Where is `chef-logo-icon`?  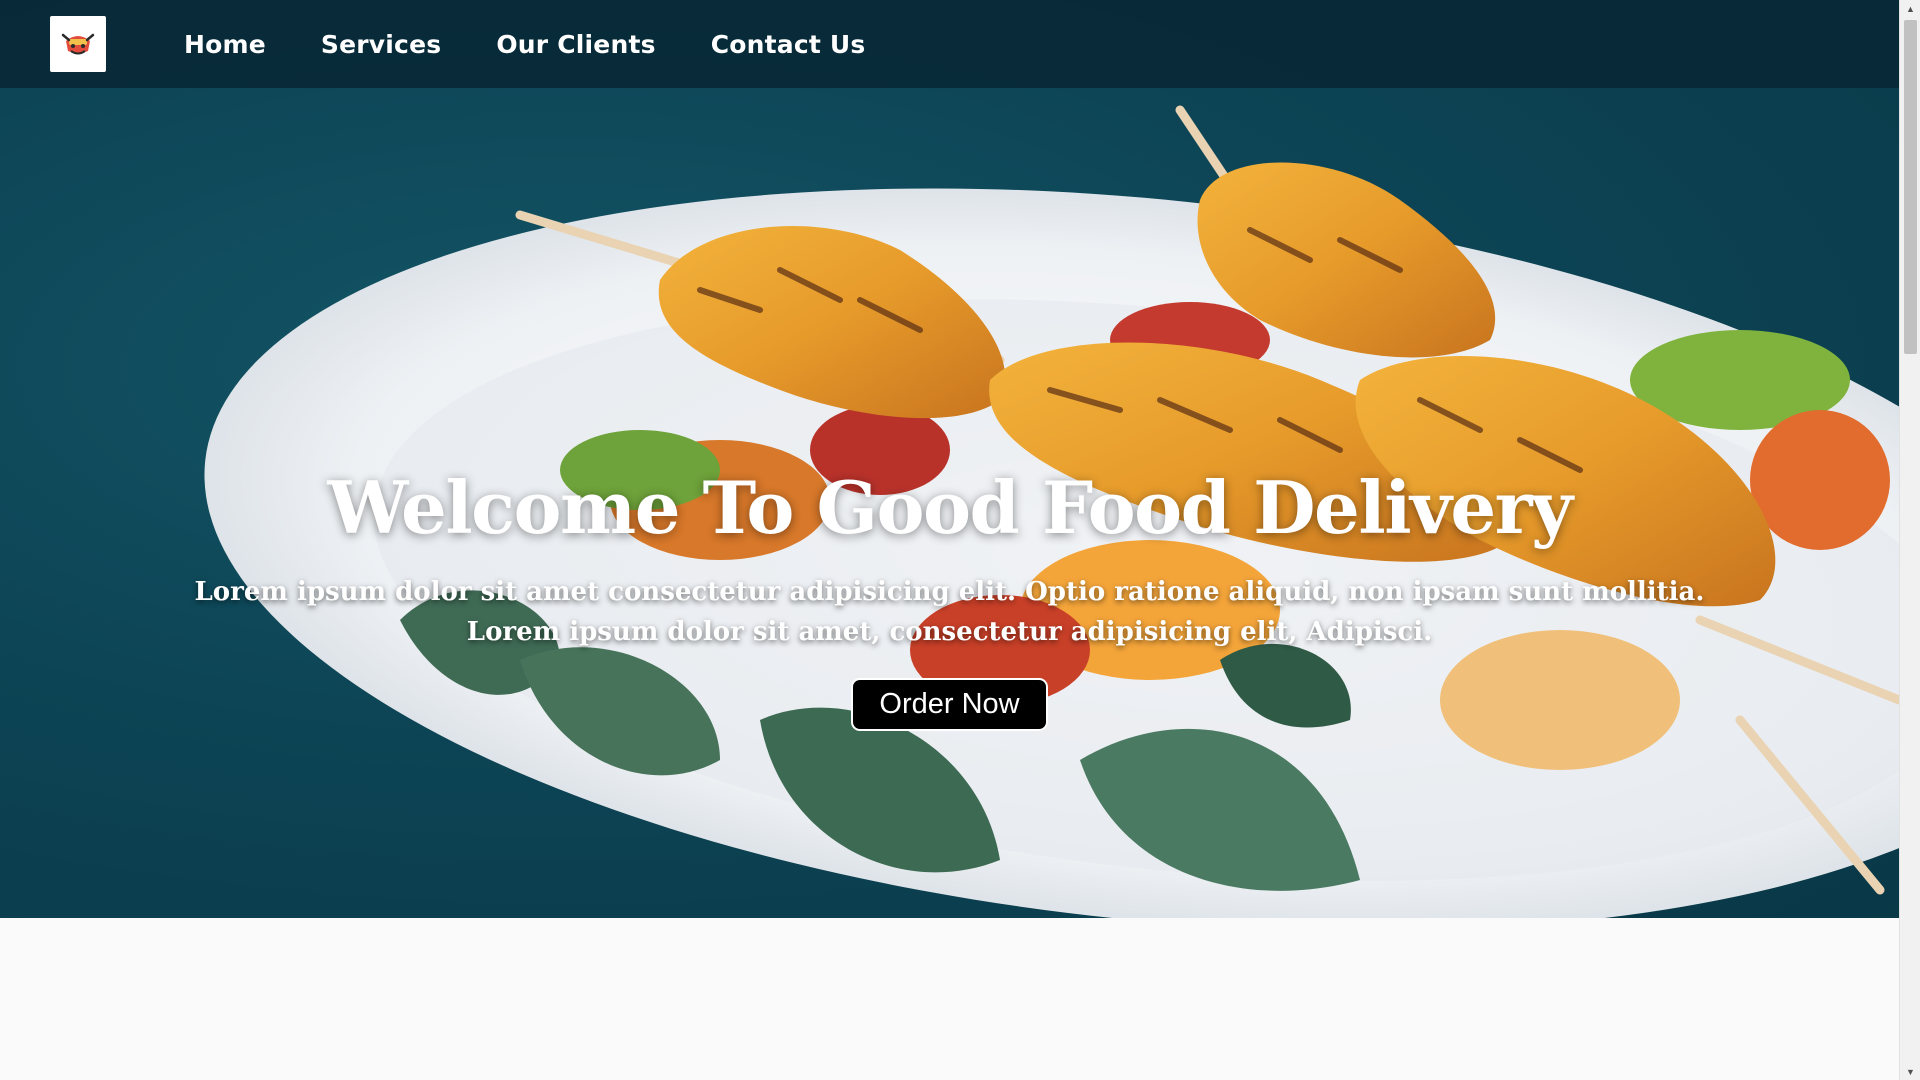 chef-logo-icon is located at coordinates (78, 44).